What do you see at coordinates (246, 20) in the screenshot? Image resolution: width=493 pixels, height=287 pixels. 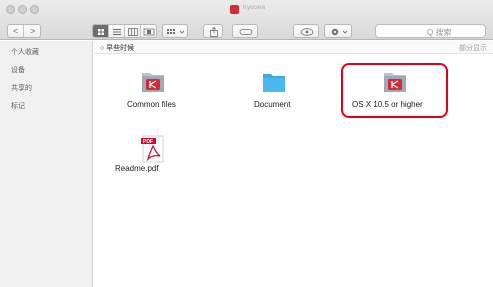 I see `title-bar: Kyocera < > Q 搜索` at bounding box center [246, 20].